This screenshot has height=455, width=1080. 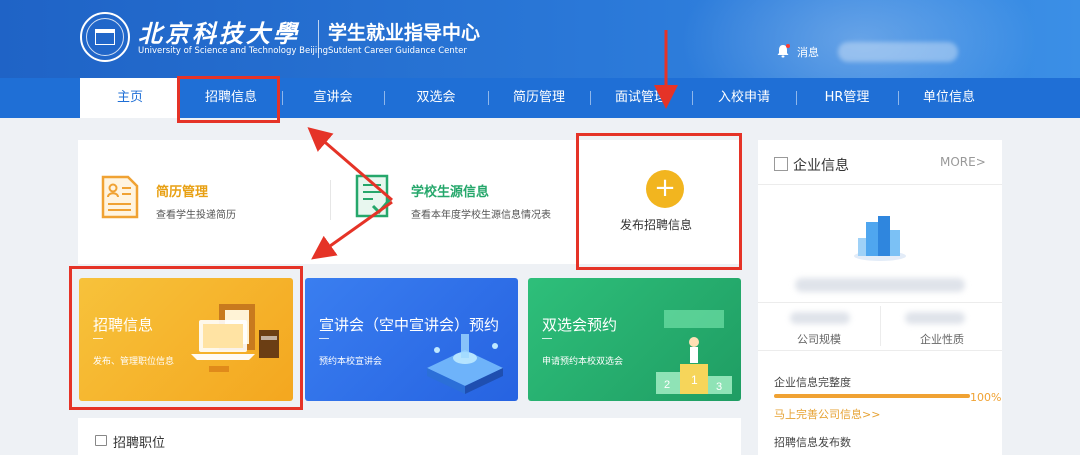 I want to click on nav-item-home: 主页, so click(x=130, y=98).